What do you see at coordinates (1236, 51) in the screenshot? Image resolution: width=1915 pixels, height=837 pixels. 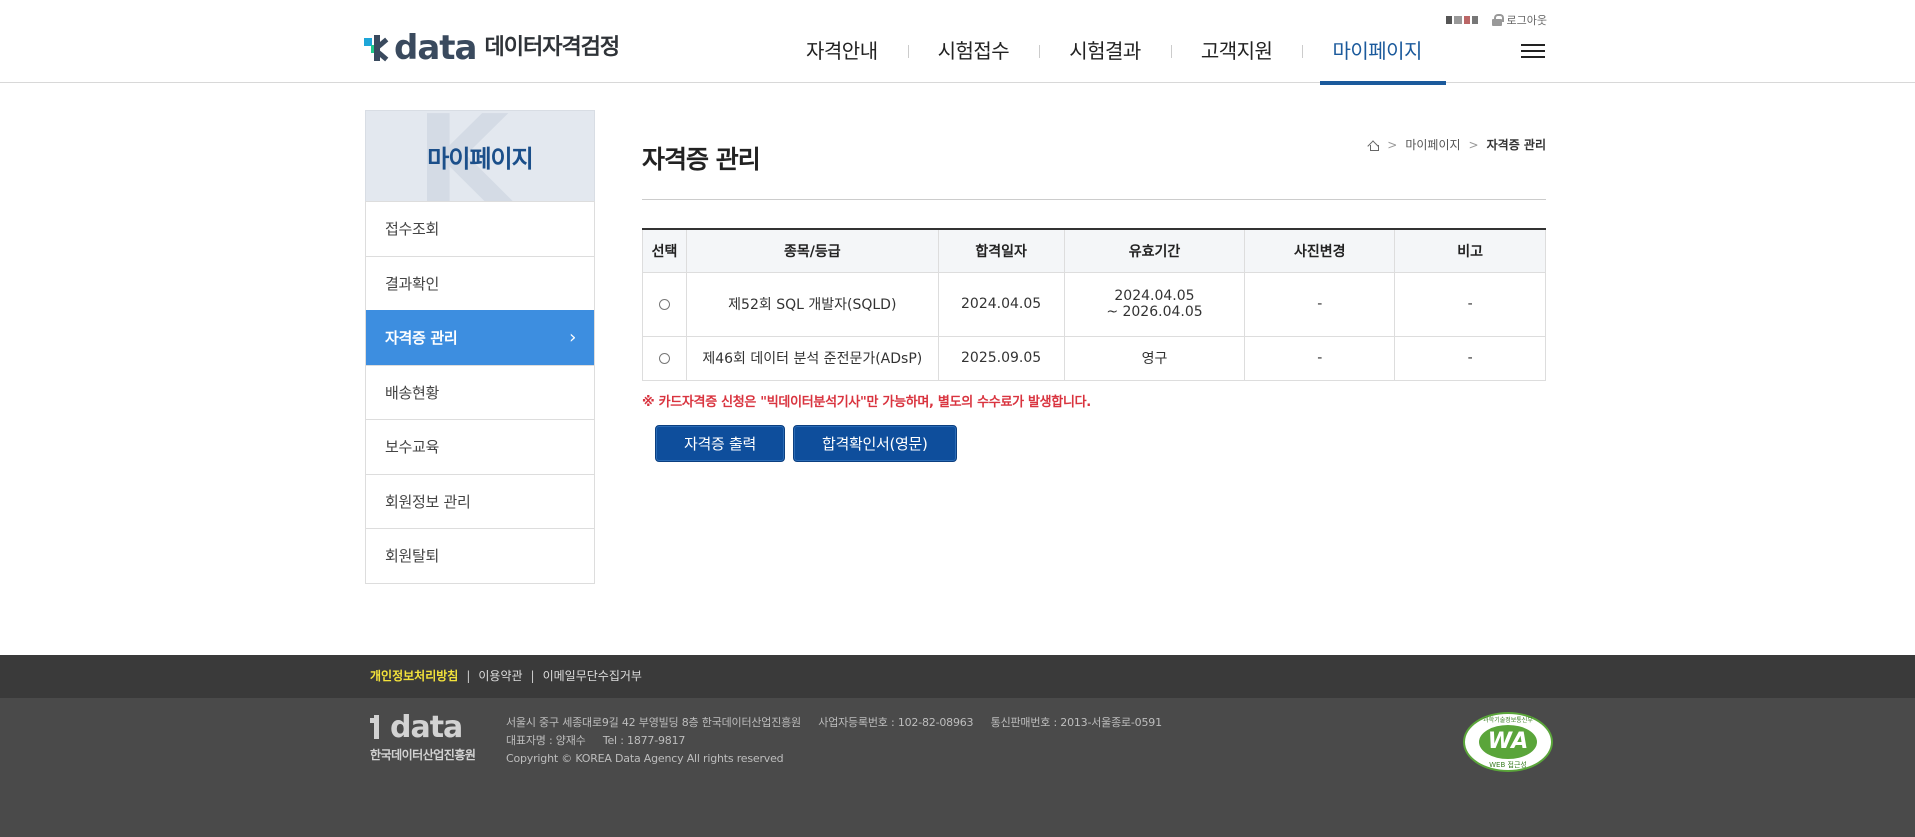 I see `nav-item-customer-support: 고객지원` at bounding box center [1236, 51].